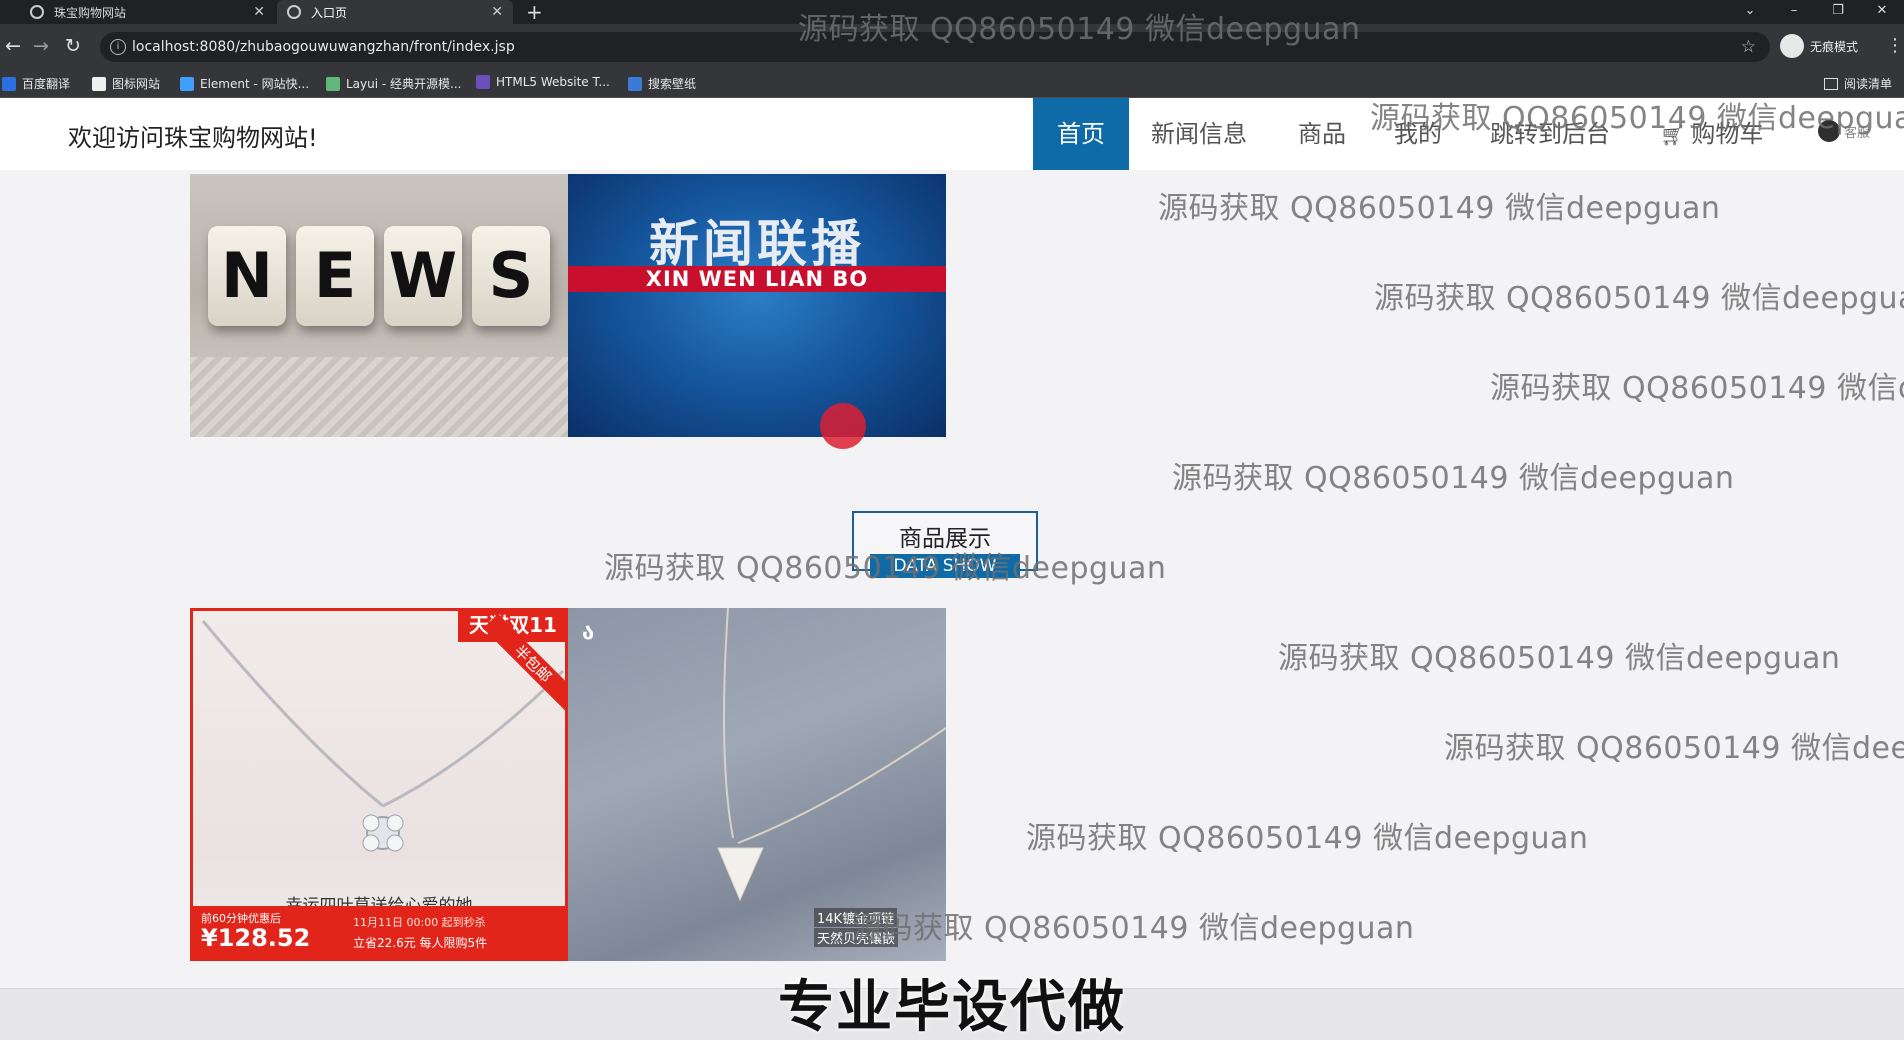 The width and height of the screenshot is (1904, 1040). What do you see at coordinates (99, 83) in the screenshot?
I see `flag-icon` at bounding box center [99, 83].